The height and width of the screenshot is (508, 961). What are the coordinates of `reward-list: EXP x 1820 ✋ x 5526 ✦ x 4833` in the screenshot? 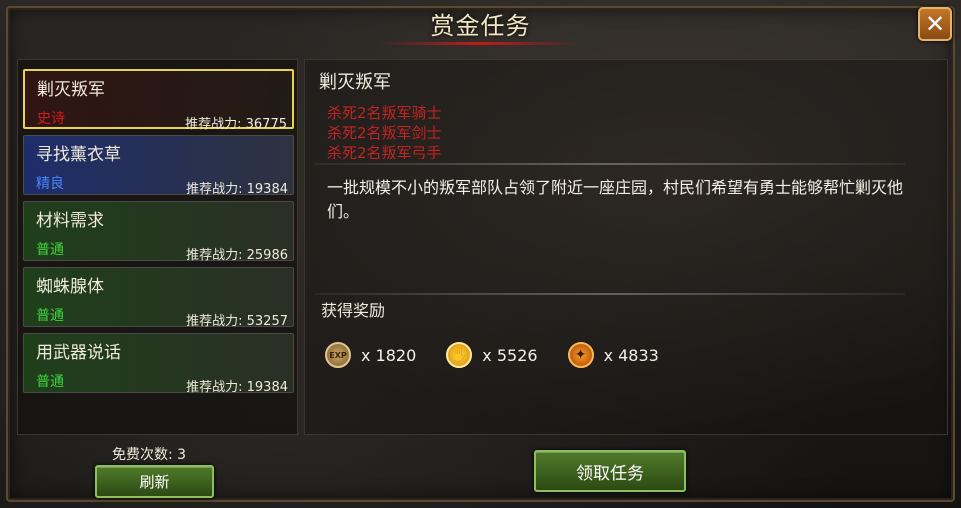 It's located at (507, 355).